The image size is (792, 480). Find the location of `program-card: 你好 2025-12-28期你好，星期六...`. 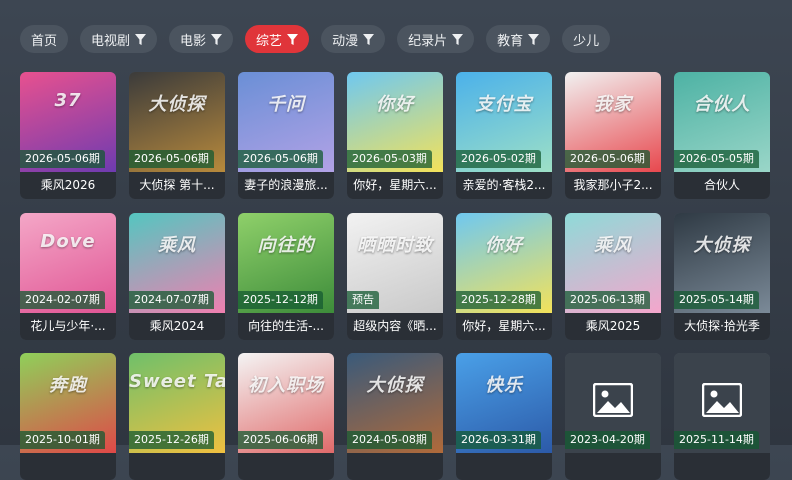

program-card: 你好 2025-12-28期你好，星期六... is located at coordinates (504, 276).